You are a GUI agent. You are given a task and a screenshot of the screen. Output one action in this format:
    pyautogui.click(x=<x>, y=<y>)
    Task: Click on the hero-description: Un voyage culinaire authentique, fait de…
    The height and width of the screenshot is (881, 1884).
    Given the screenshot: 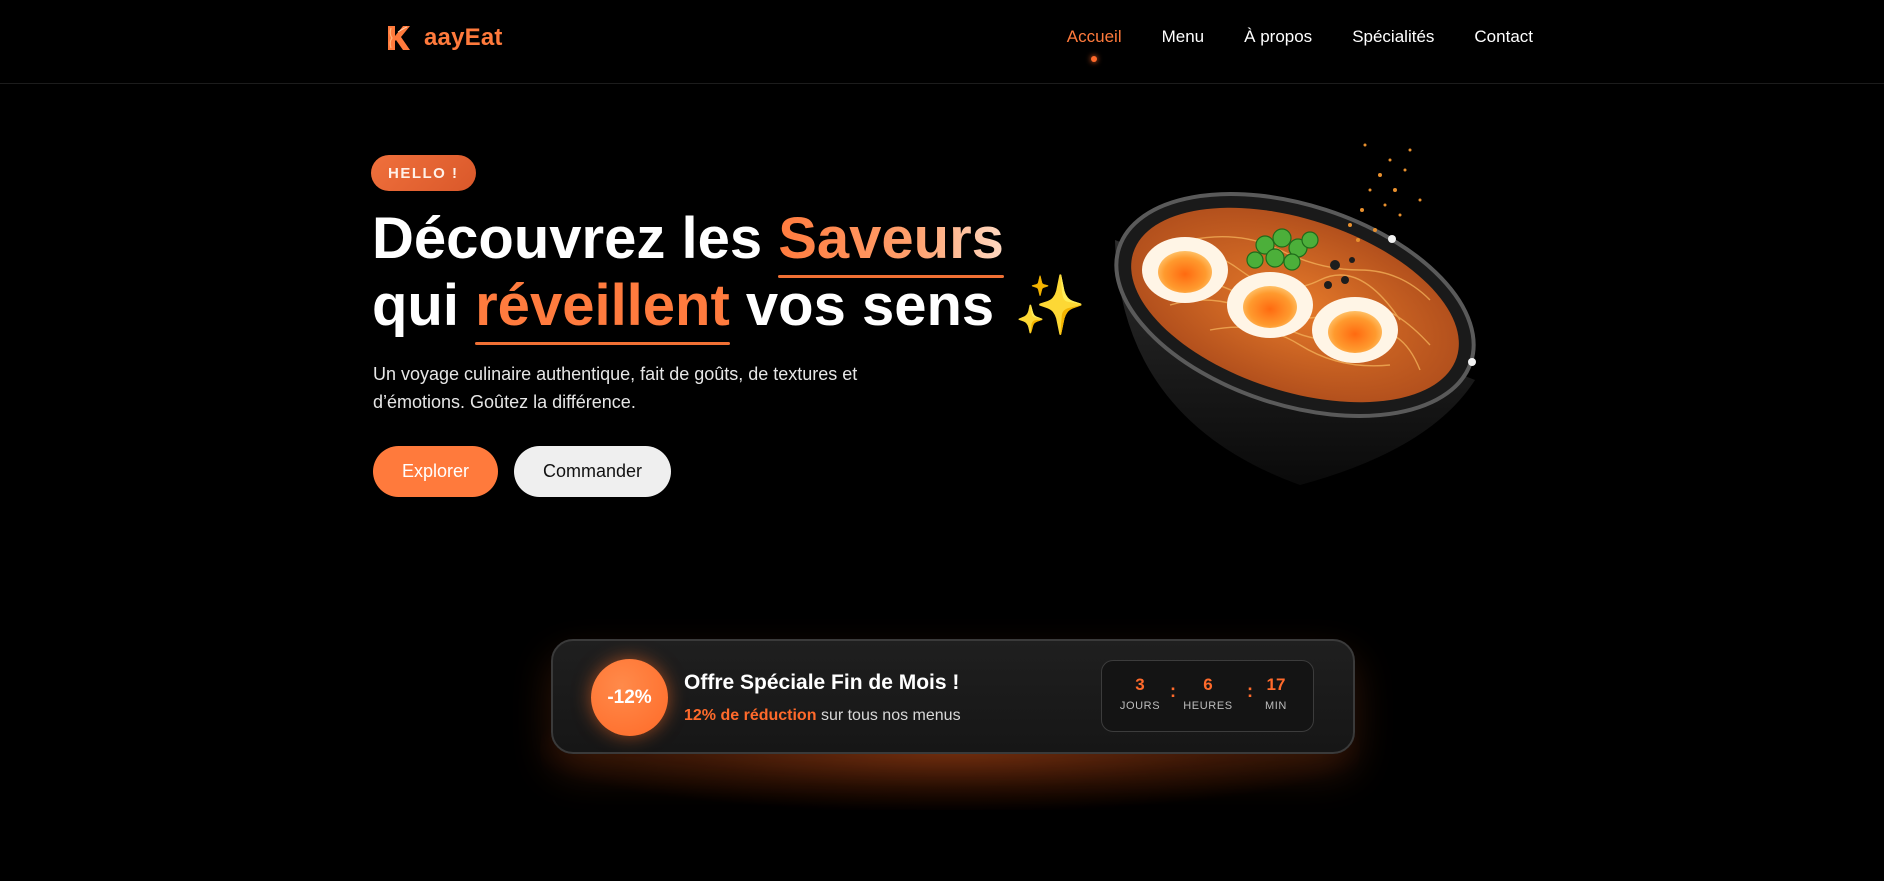 What is the action you would take?
    pyautogui.click(x=615, y=388)
    